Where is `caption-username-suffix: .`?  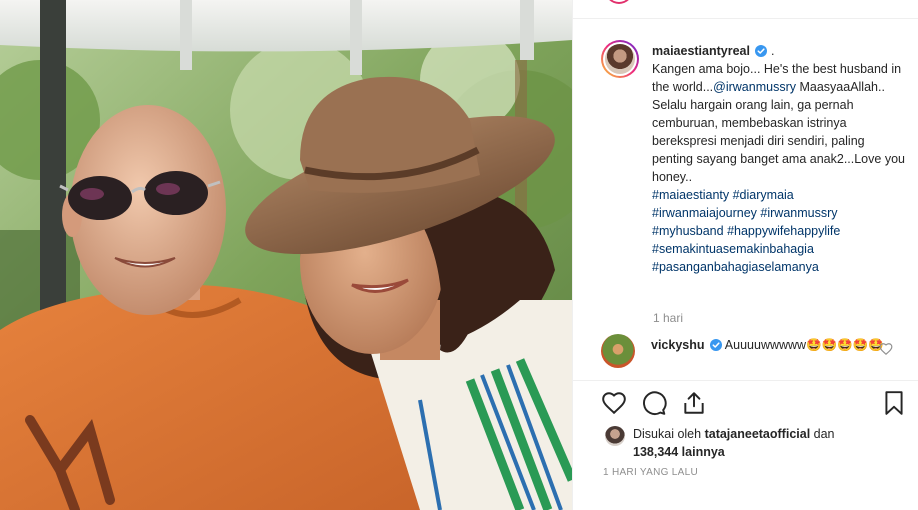 caption-username-suffix: . is located at coordinates (772, 51).